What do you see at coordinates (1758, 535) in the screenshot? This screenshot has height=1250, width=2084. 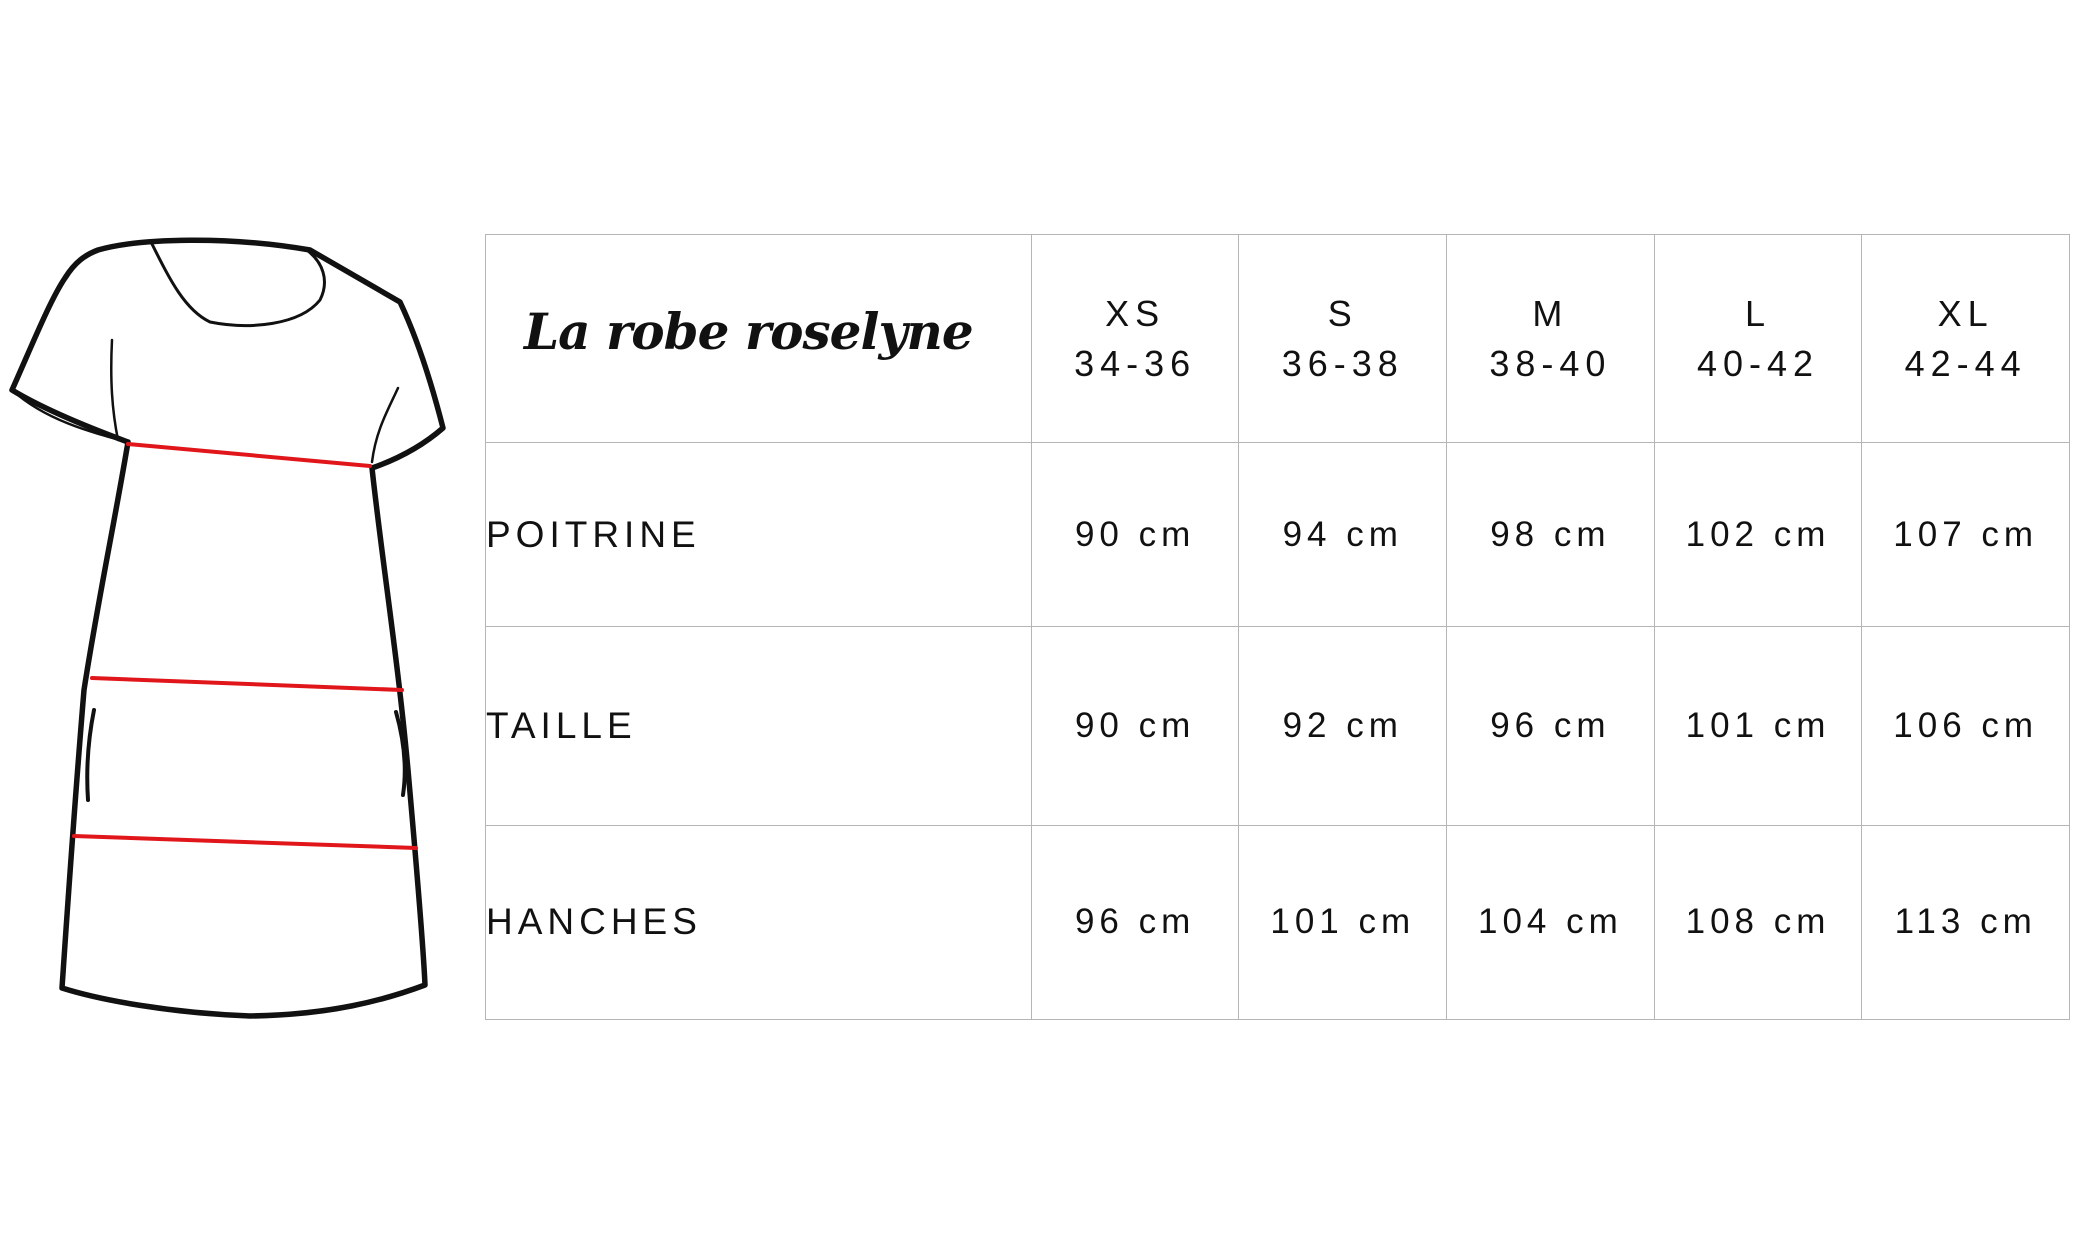 I see `table-cell: 102 cm` at bounding box center [1758, 535].